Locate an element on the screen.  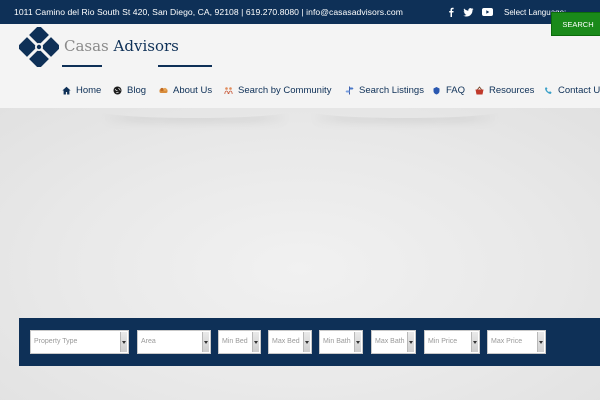
select-placeholder: Min Bath is located at coordinates (337, 341).